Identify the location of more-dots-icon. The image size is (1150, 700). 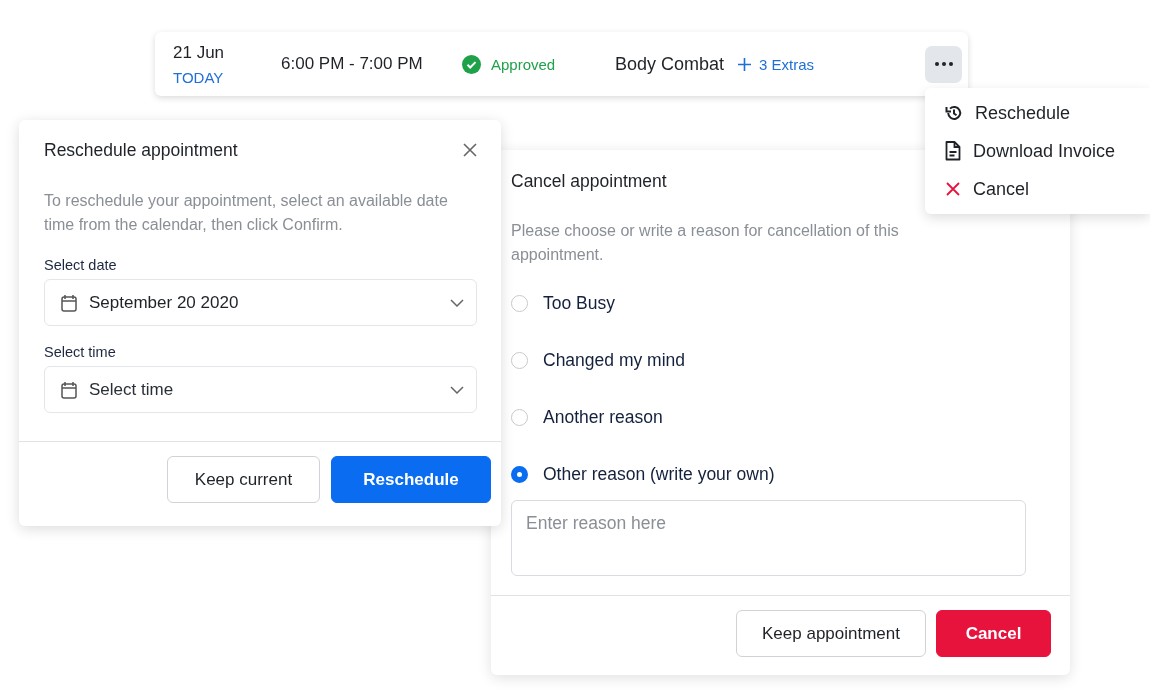
(943, 64).